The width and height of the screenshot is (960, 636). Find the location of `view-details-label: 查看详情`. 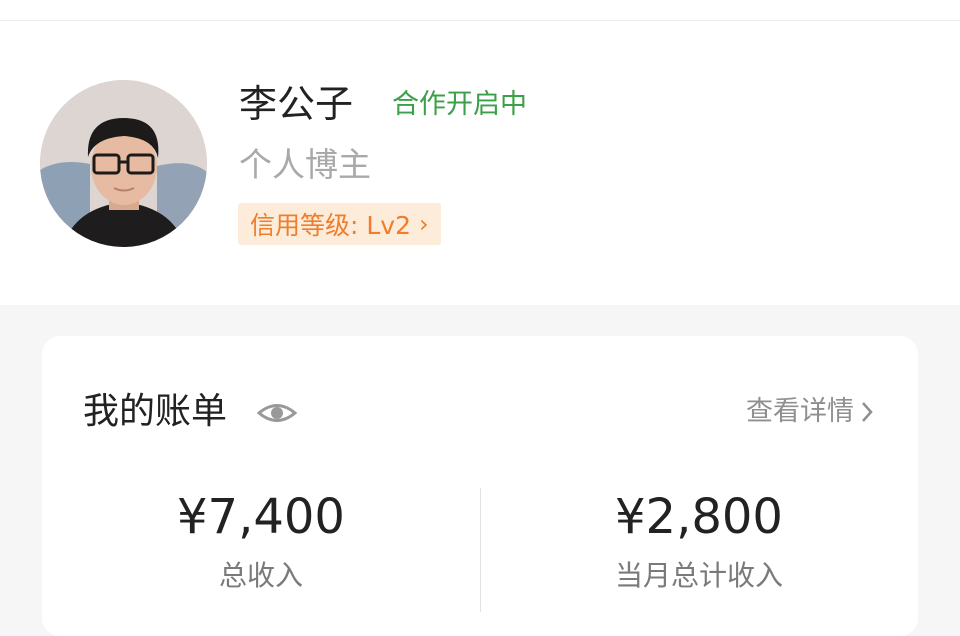

view-details-label: 查看详情 is located at coordinates (800, 411).